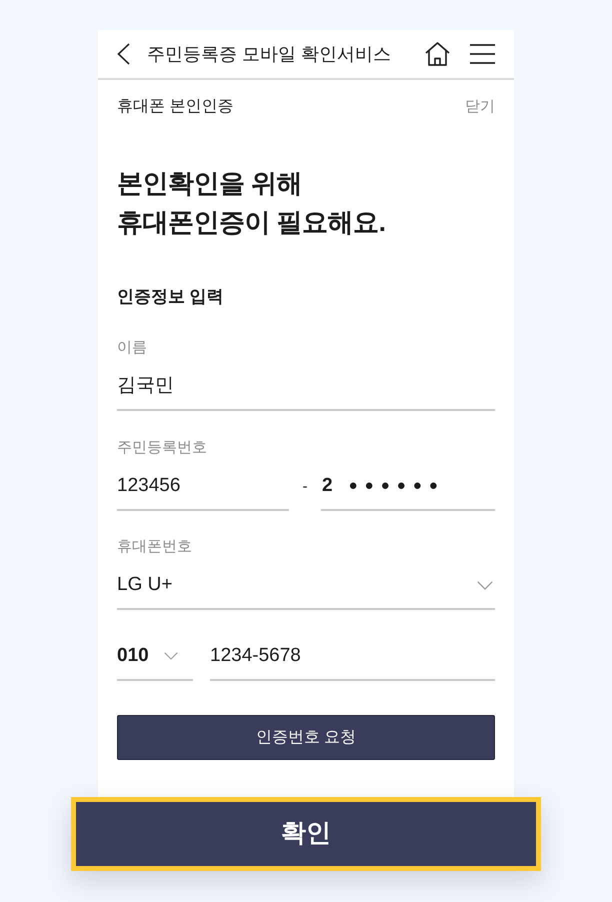 The image size is (612, 902). What do you see at coordinates (155, 547) in the screenshot?
I see `field-label: 휴대폰번호` at bounding box center [155, 547].